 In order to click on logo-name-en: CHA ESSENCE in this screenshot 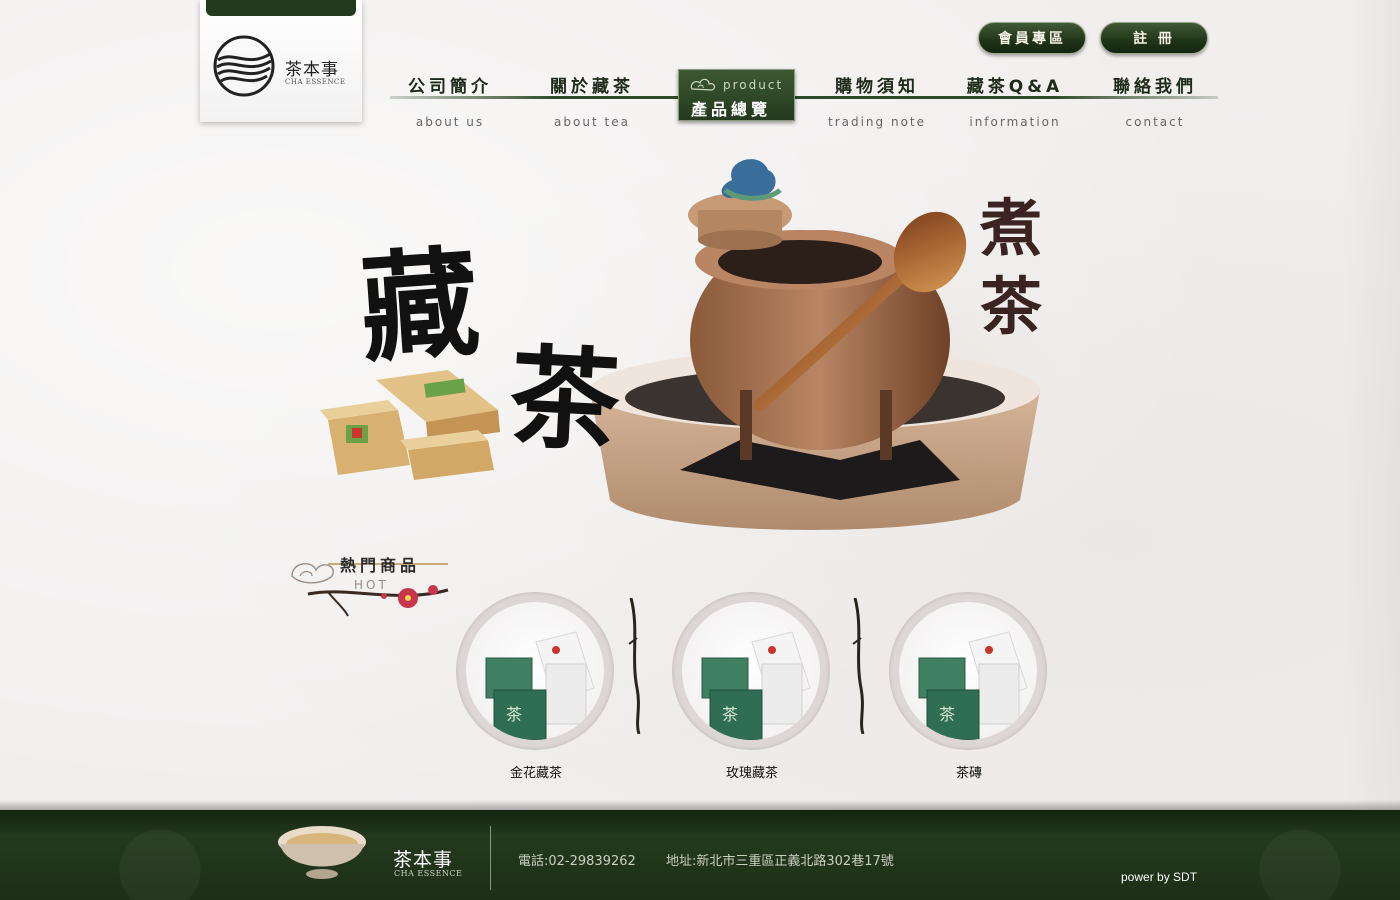, I will do `click(315, 82)`.